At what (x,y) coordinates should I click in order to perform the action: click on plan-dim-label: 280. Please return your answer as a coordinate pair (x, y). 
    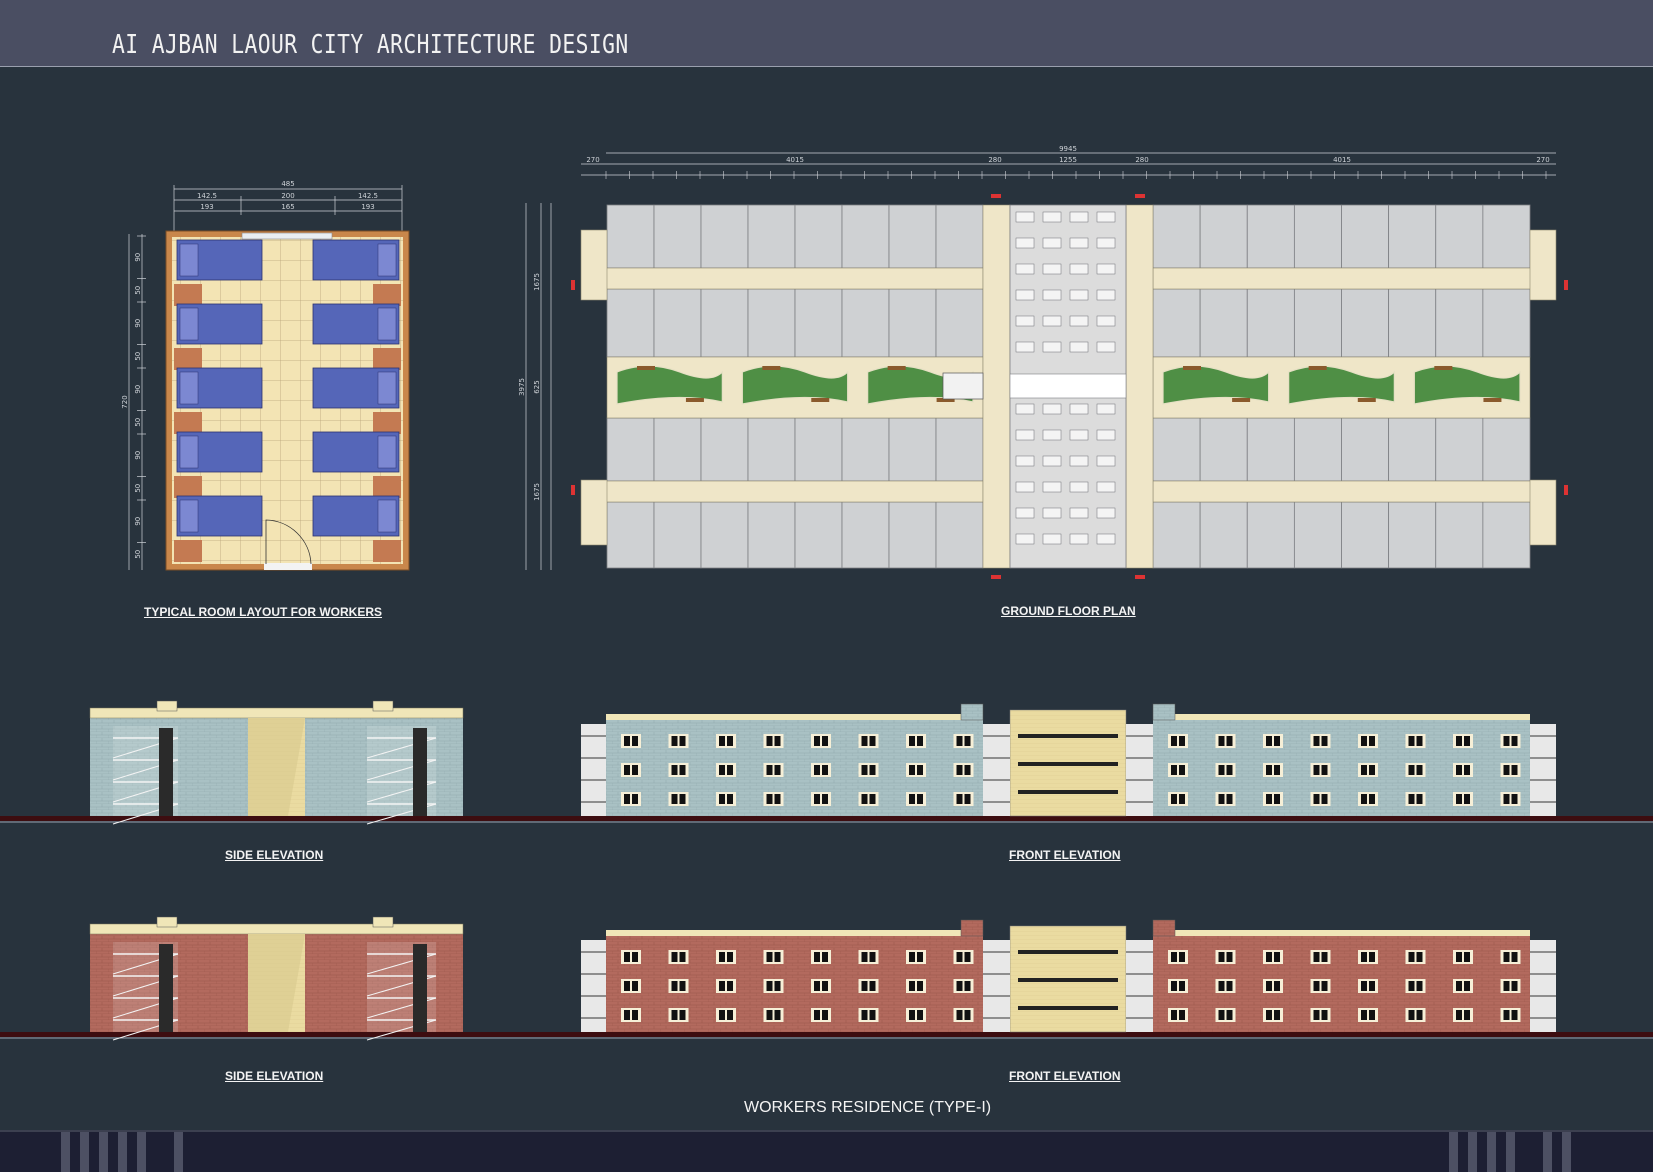
    Looking at the image, I should click on (994, 160).